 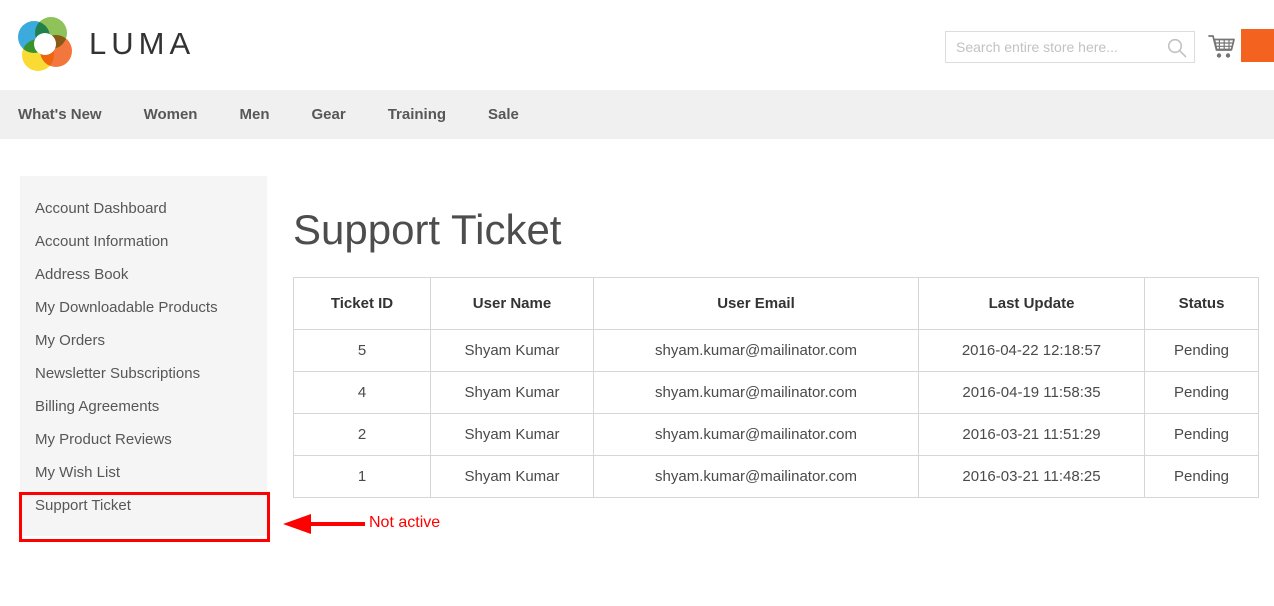 What do you see at coordinates (512, 303) in the screenshot?
I see `column-header-user-name: User Name` at bounding box center [512, 303].